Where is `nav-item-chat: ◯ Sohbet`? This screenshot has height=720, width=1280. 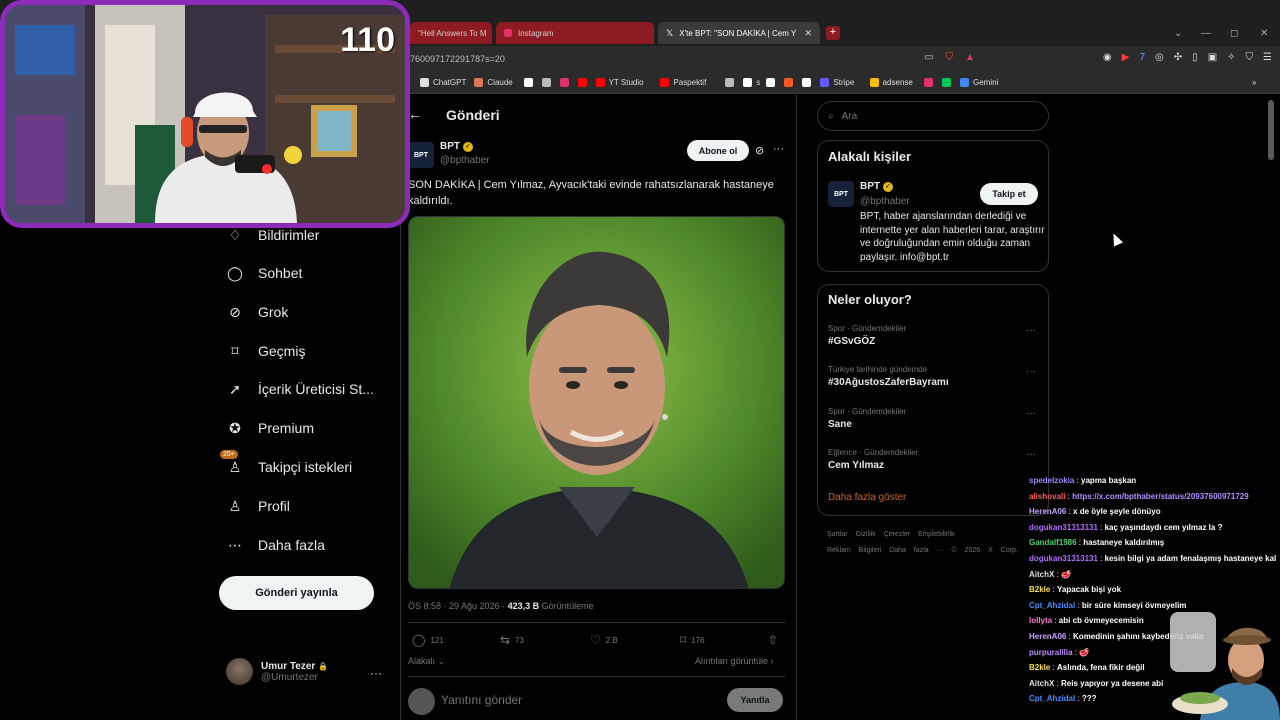 nav-item-chat: ◯ Sohbet is located at coordinates (264, 273).